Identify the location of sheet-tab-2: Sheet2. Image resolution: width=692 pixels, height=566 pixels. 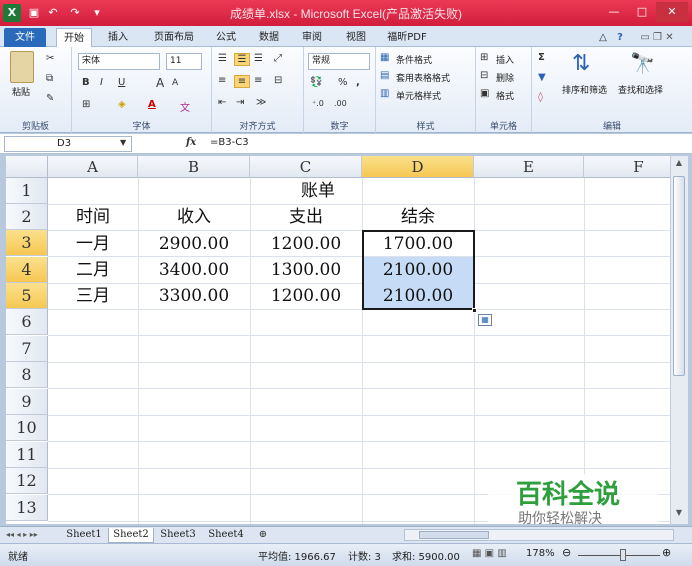
(131, 535).